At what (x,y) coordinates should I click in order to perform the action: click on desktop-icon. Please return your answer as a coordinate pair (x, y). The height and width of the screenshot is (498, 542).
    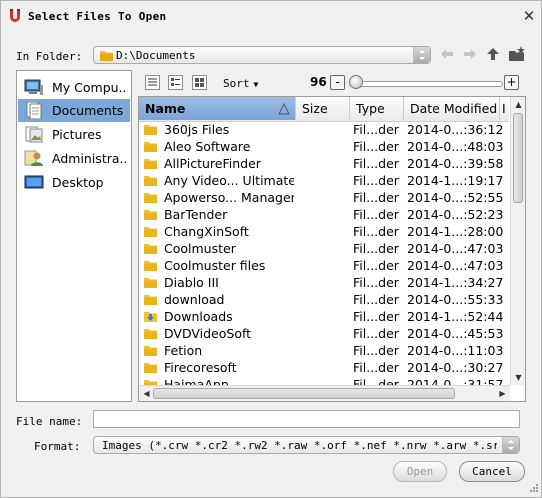
    Looking at the image, I should click on (34, 182).